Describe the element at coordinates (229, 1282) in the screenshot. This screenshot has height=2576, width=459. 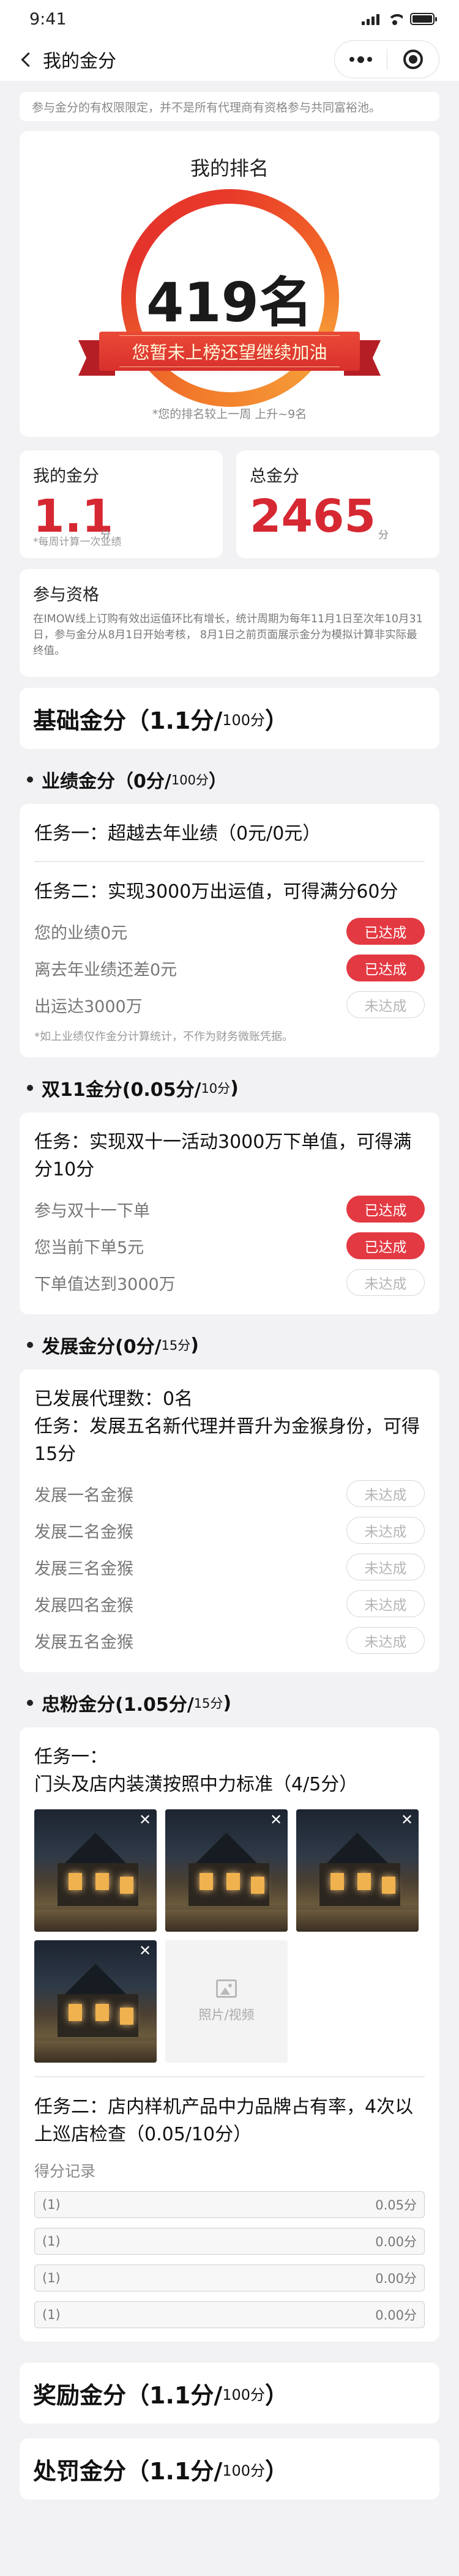
I see `status-row: 下单值达到3000万 未达成` at that location.